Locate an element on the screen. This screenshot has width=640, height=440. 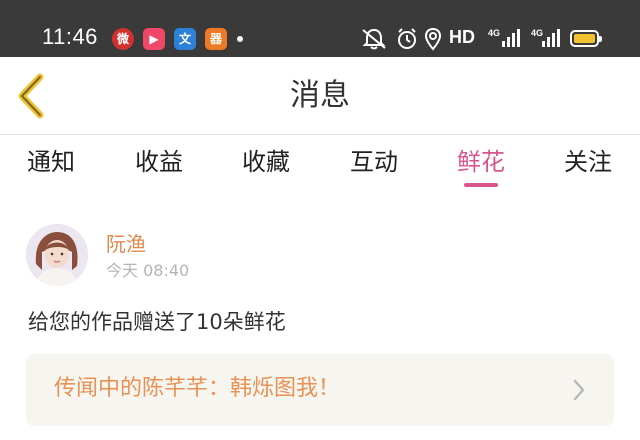
translate-icon: 文 is located at coordinates (185, 39).